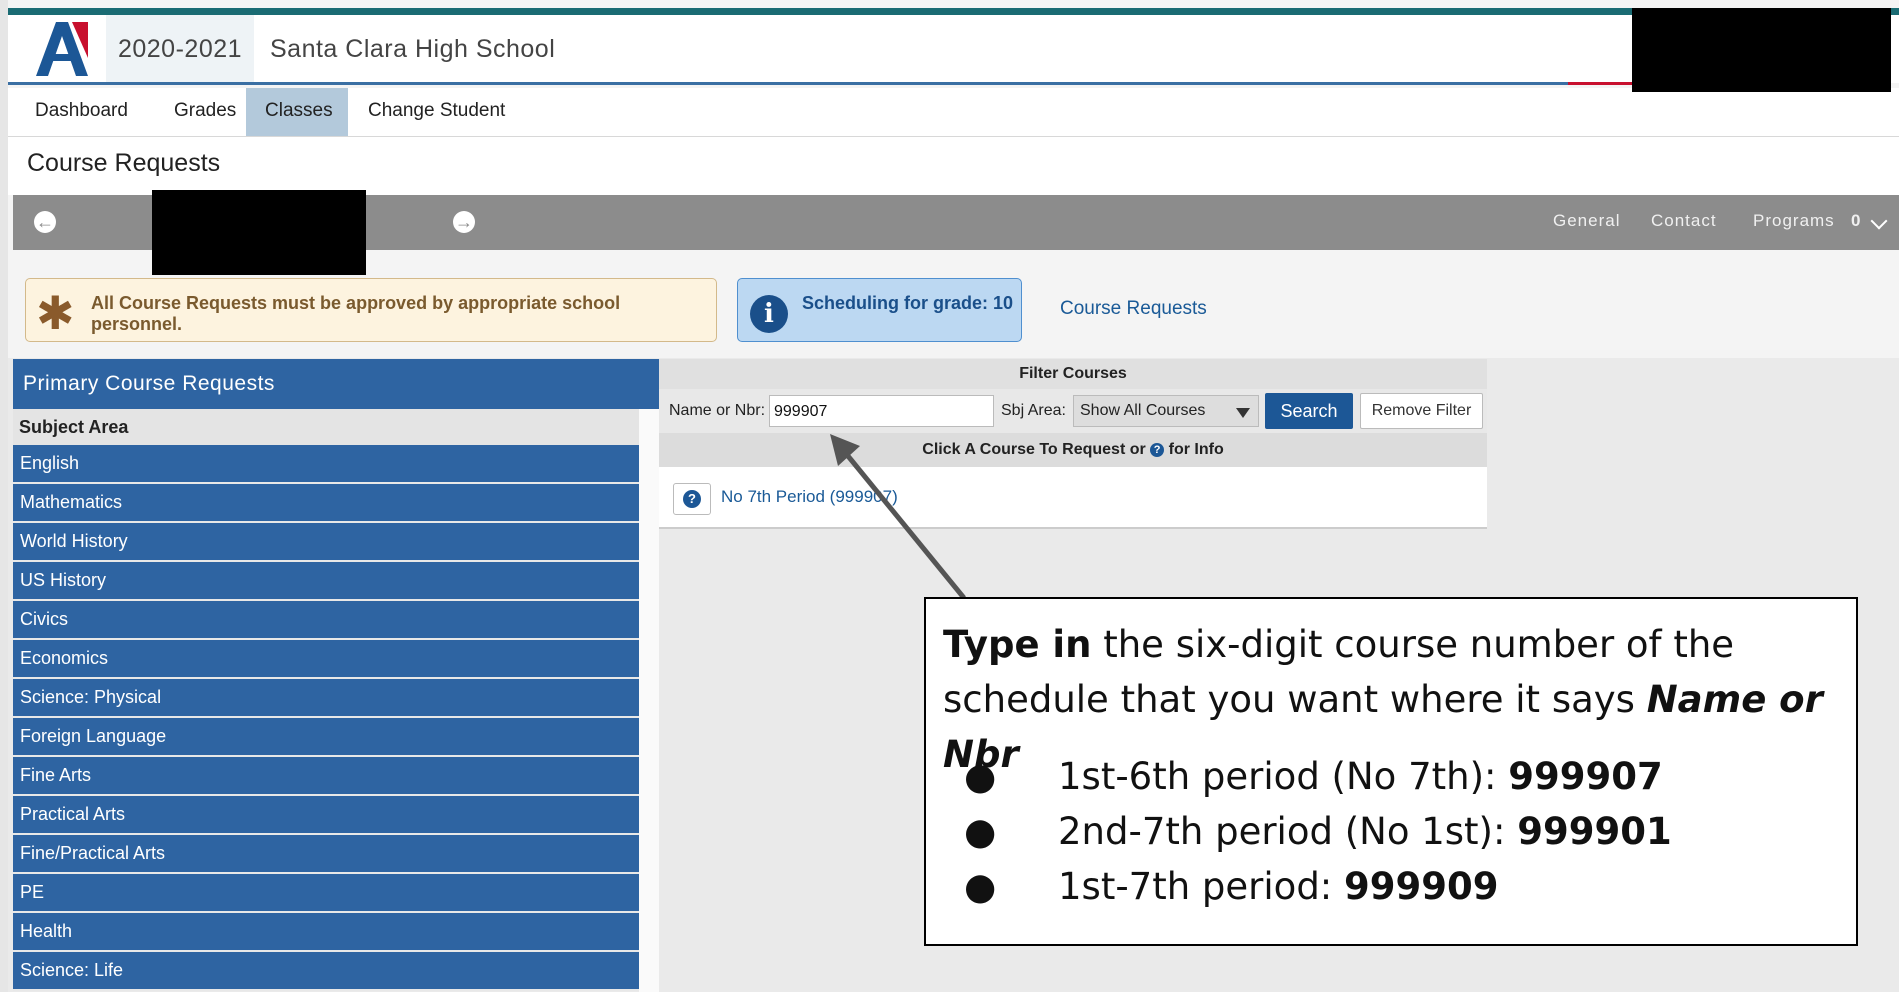 Image resolution: width=1899 pixels, height=992 pixels. I want to click on student-bar-contact: Contact, so click(1684, 221).